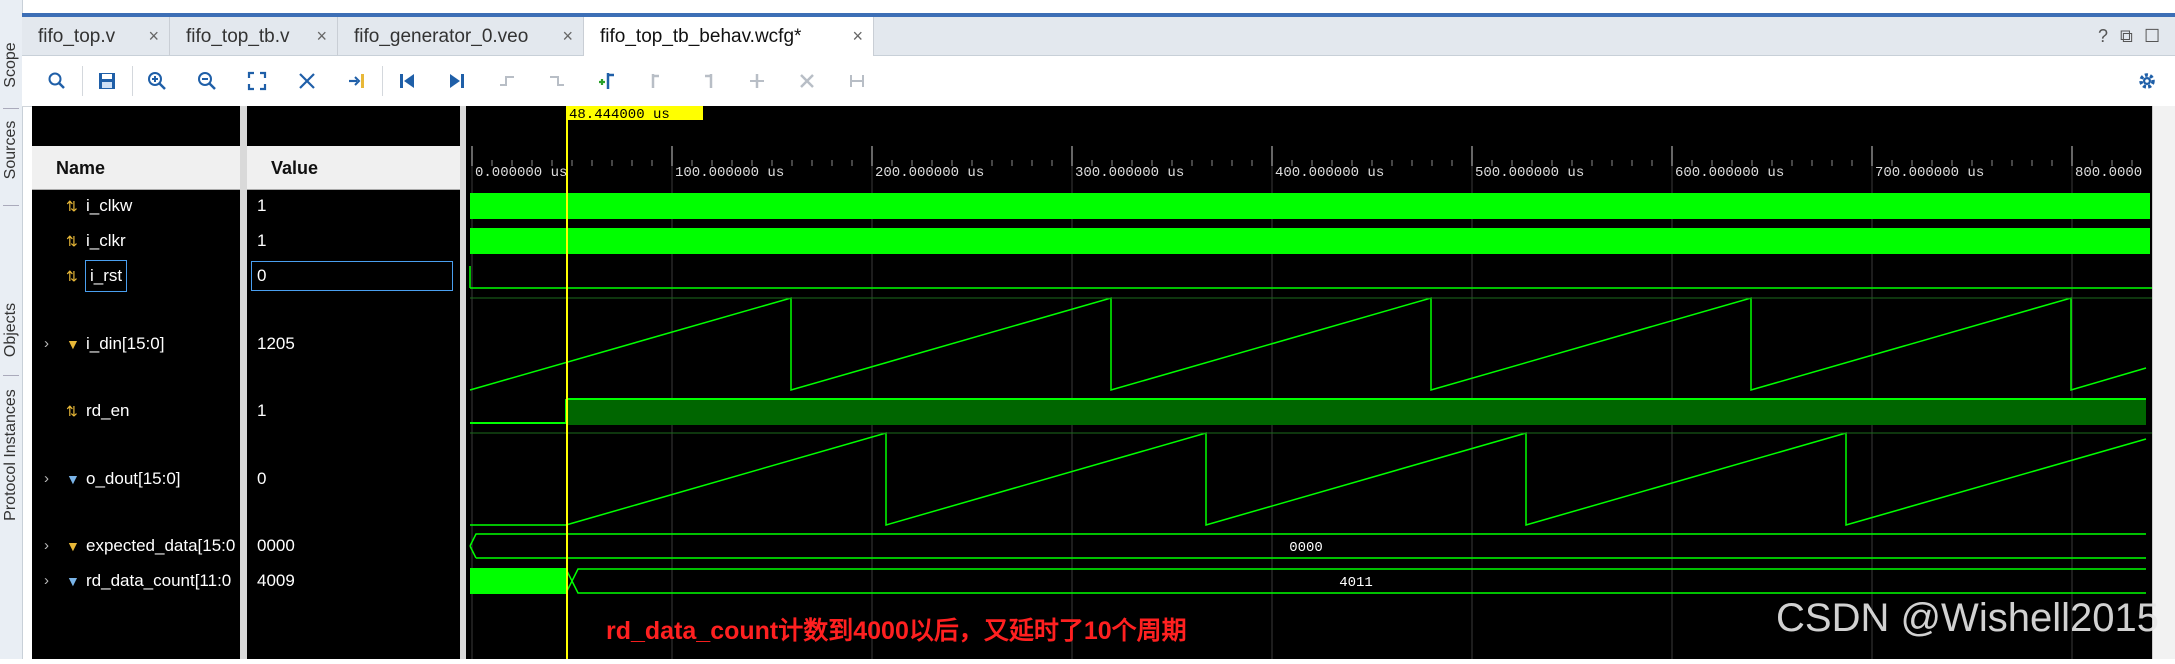  I want to click on signal-name: i_clkr, so click(106, 240).